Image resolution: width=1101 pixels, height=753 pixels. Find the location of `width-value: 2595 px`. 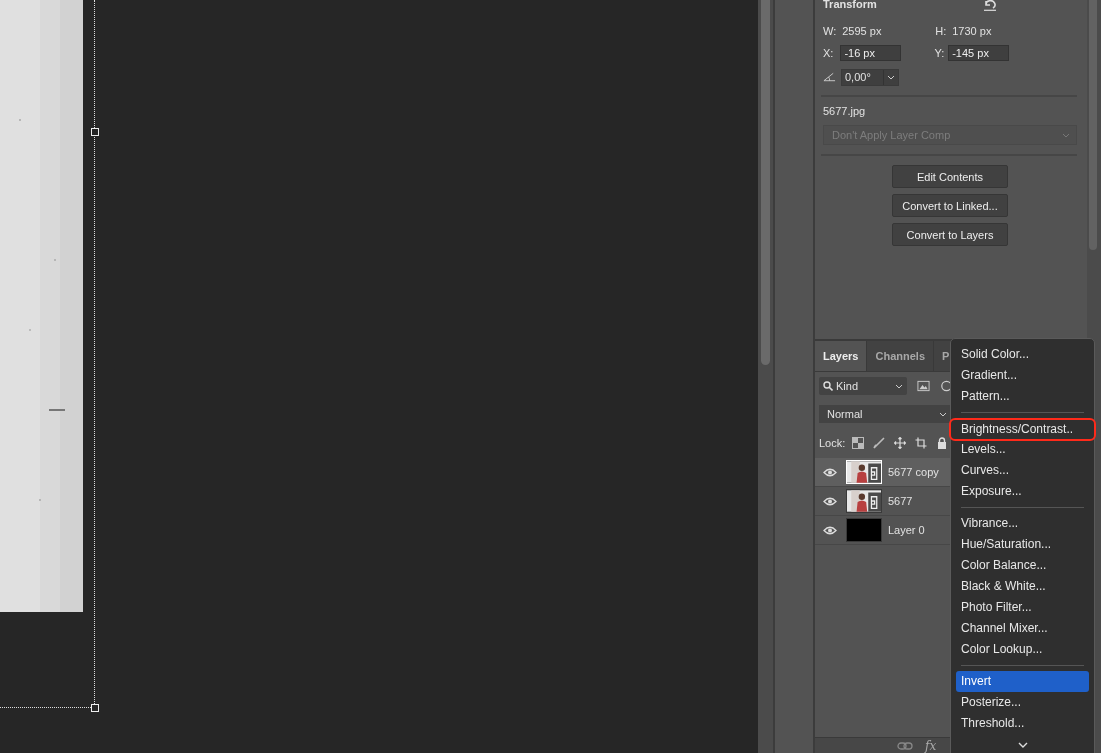

width-value: 2595 px is located at coordinates (862, 31).